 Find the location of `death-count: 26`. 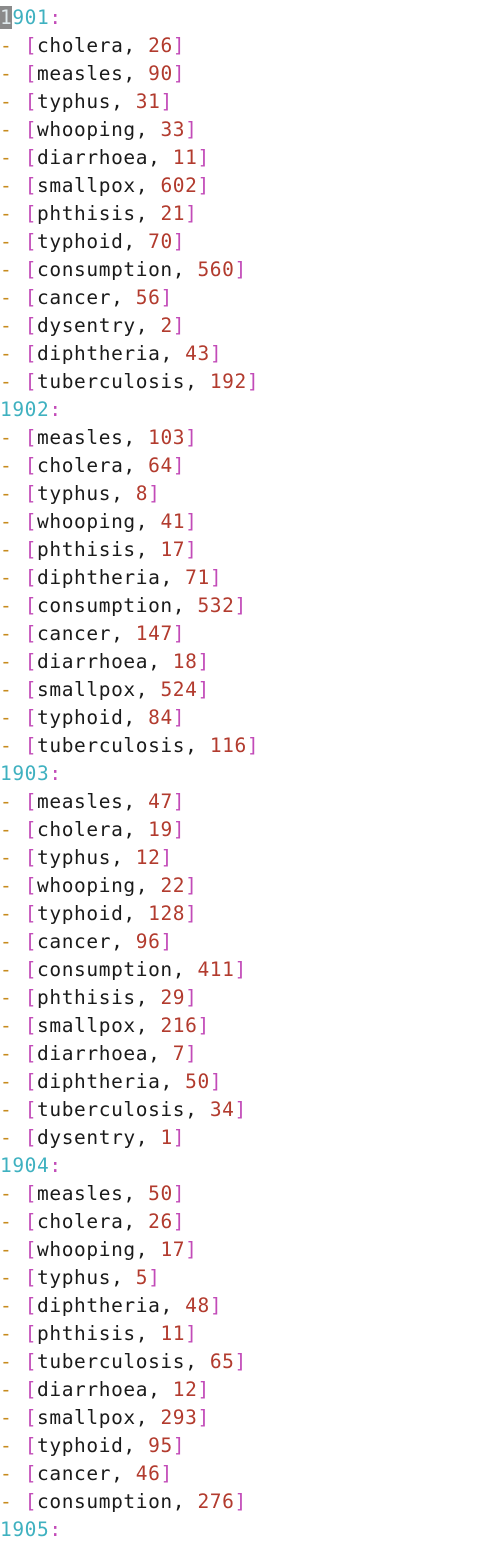

death-count: 26 is located at coordinates (160, 1221).